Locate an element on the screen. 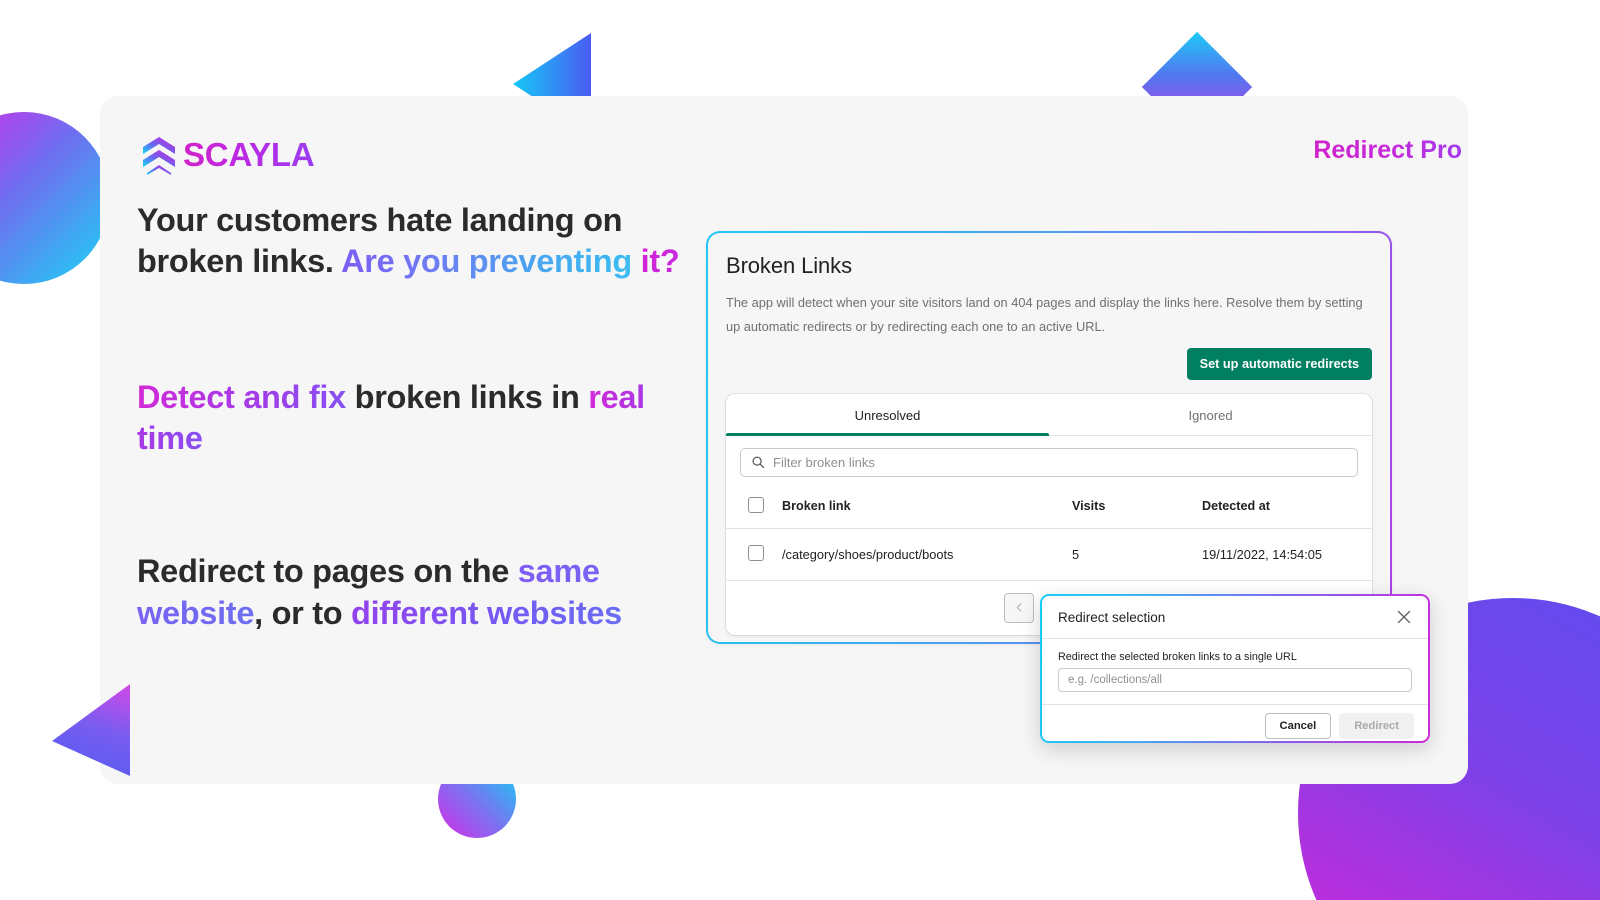 This screenshot has width=1600, height=900. headline-2-part-b: broken links in is located at coordinates (462, 397).